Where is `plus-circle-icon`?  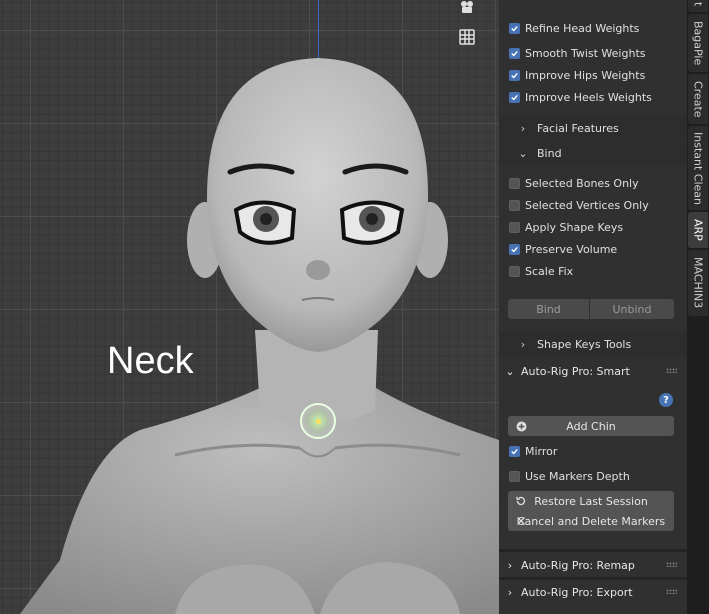 plus-circle-icon is located at coordinates (521, 426).